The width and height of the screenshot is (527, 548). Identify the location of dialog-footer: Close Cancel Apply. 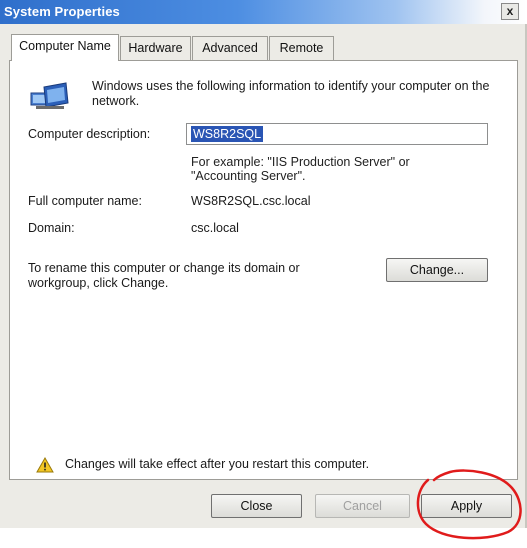
(263, 505).